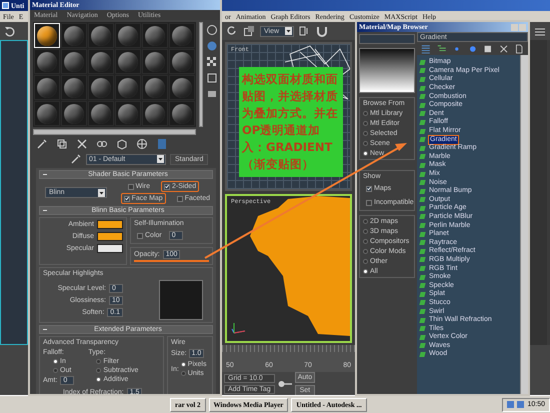  Describe the element at coordinates (142, 144) in the screenshot. I see `globe-icon` at that location.